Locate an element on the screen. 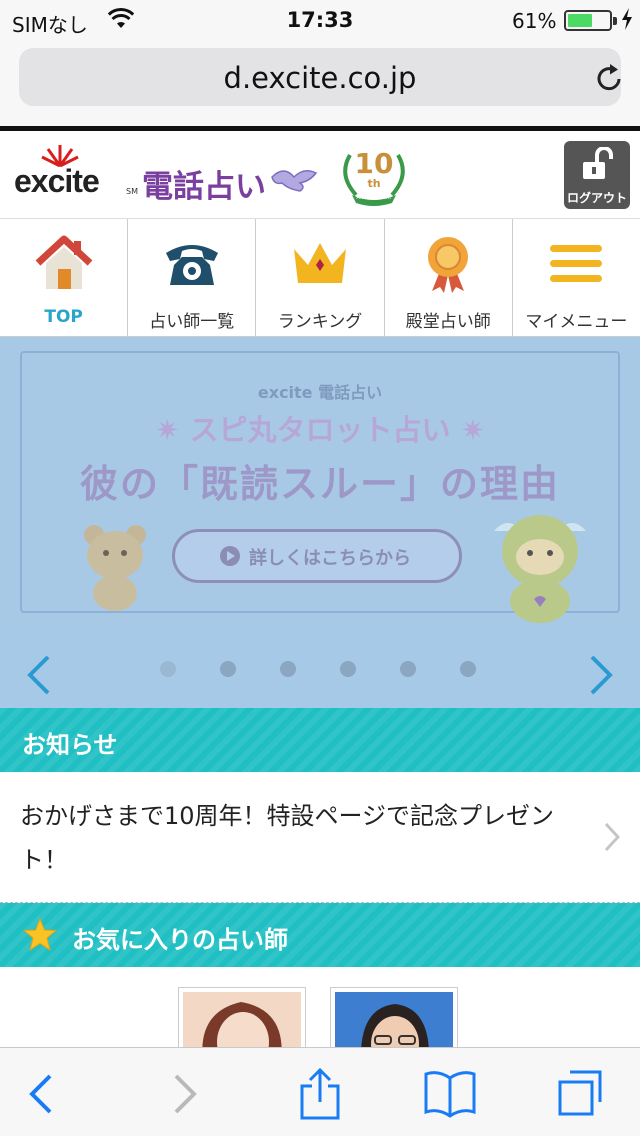 The image size is (640, 1136). favorites-heading: お気に入りの占い師 is located at coordinates (180, 940).